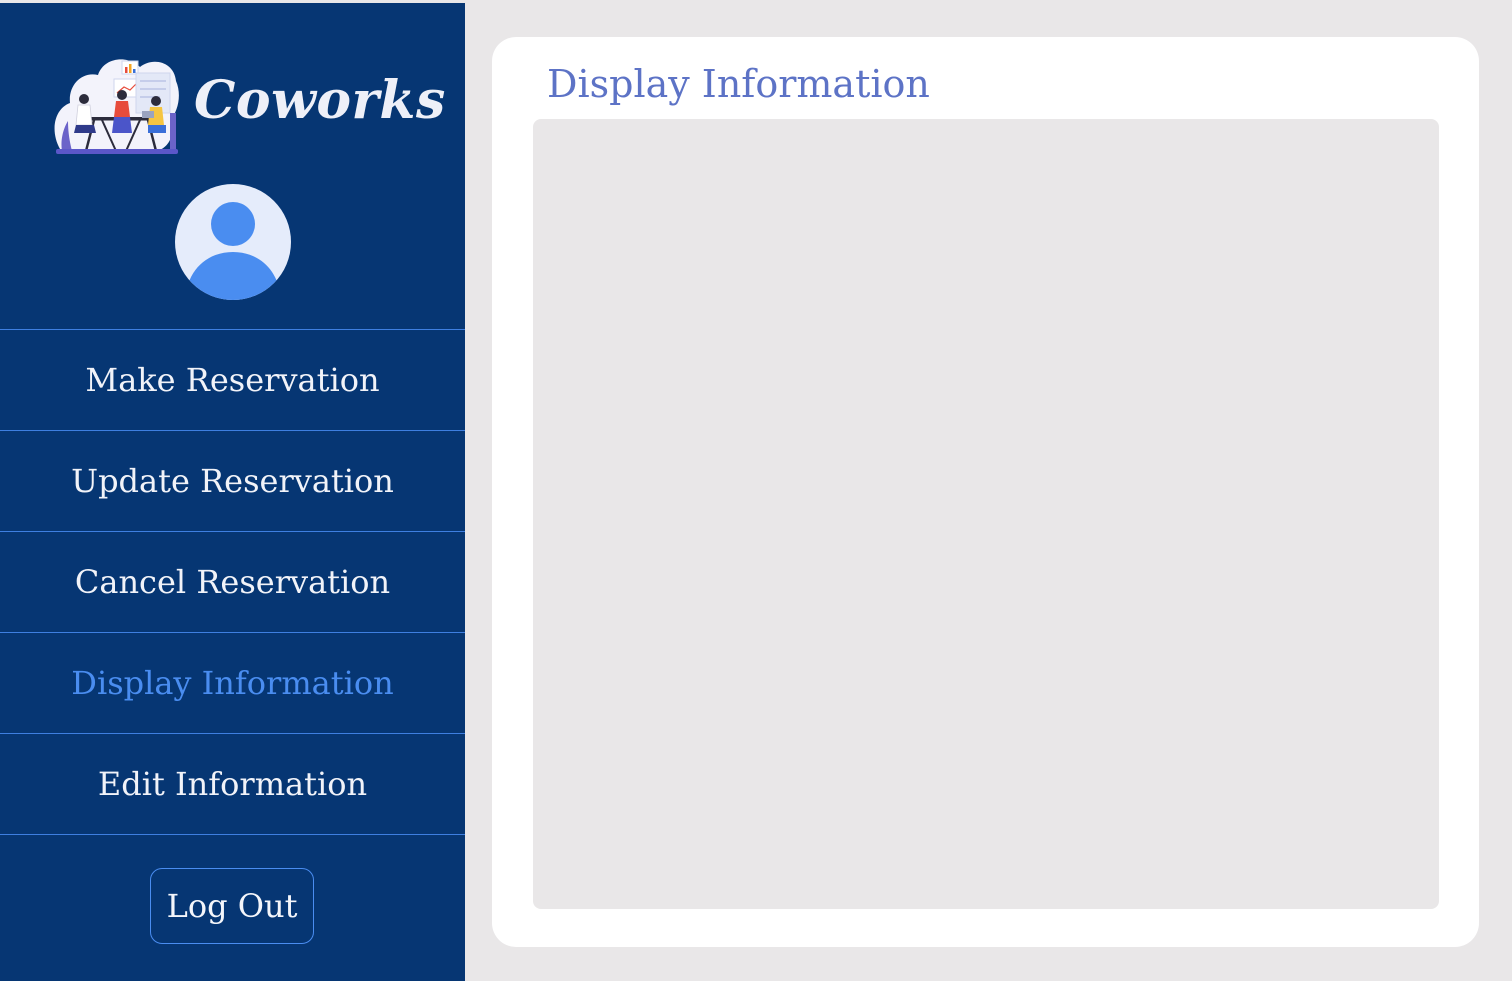  I want to click on user-avatar-icon, so click(233, 251).